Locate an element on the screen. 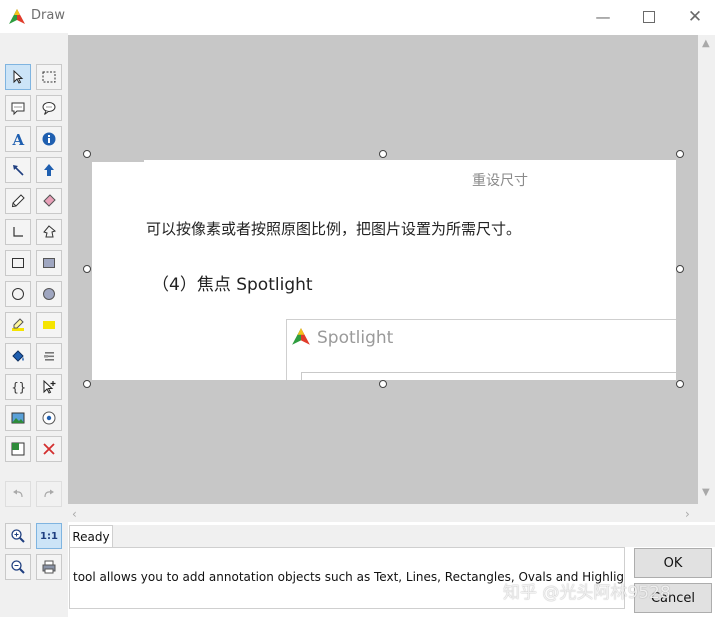 The image size is (720, 617). arrow-up-icon is located at coordinates (49, 170).